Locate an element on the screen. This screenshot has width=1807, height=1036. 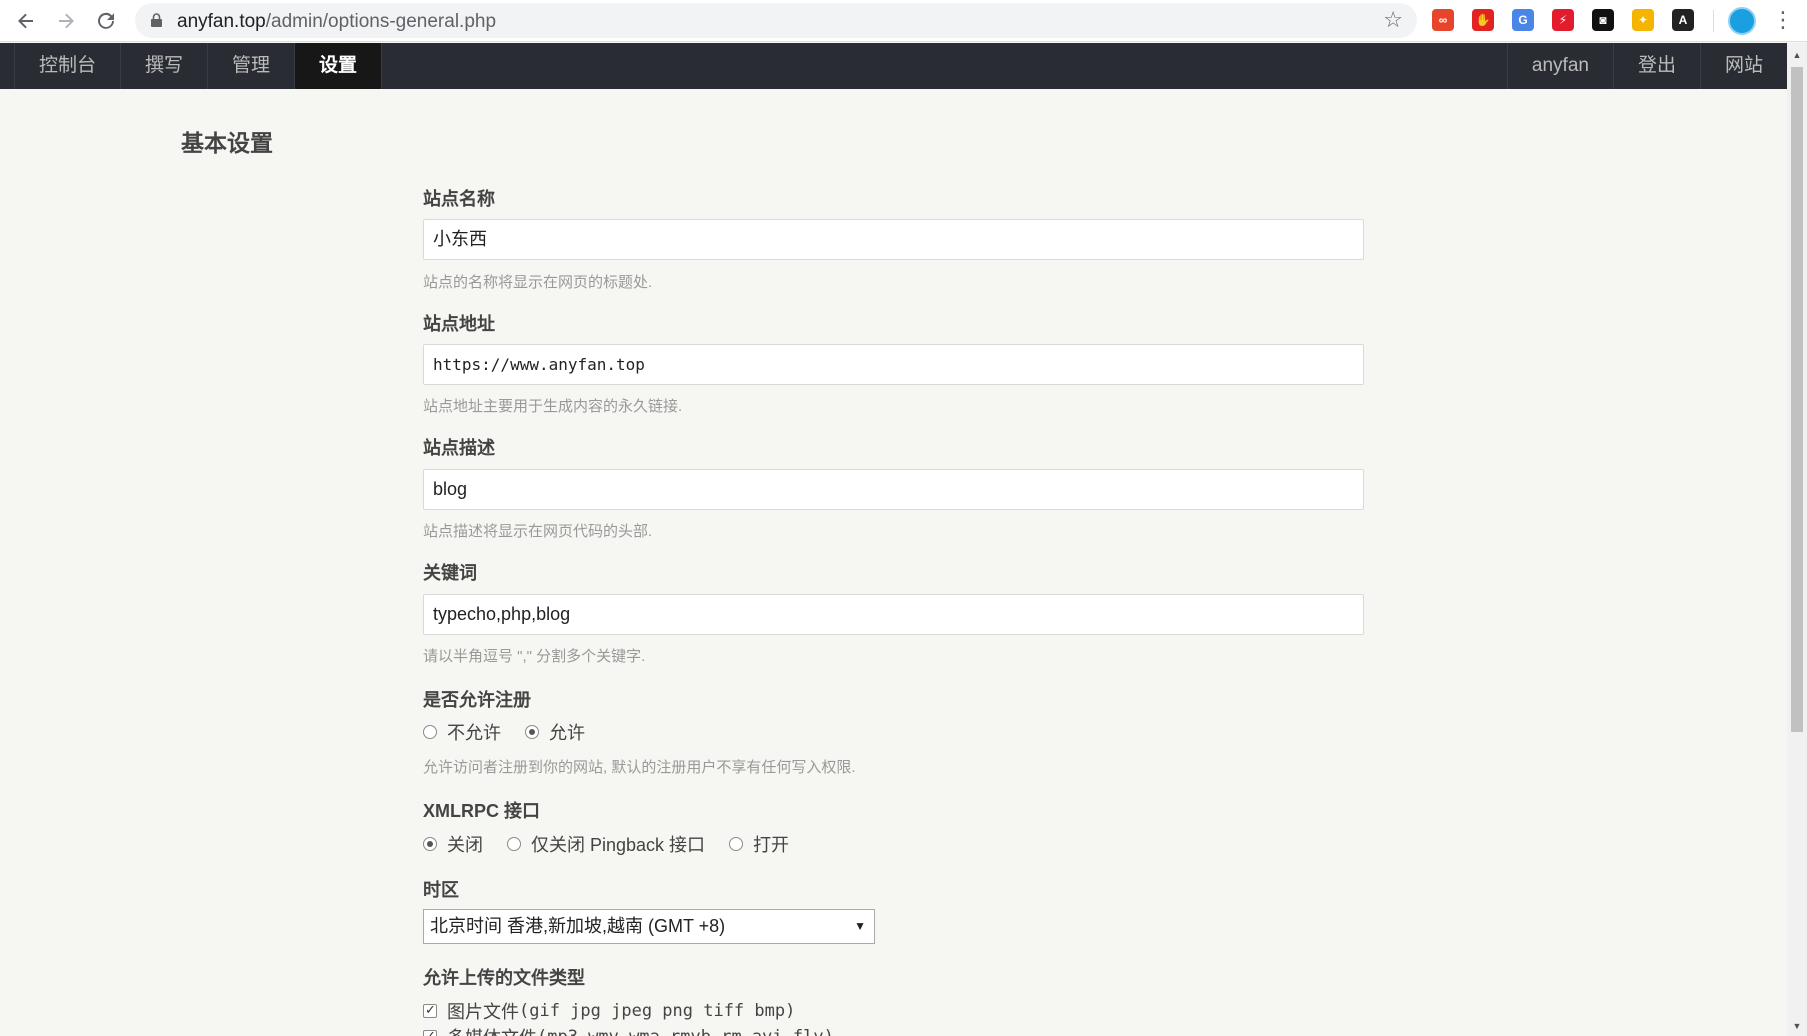
page-title: 基本设置 is located at coordinates (227, 143).